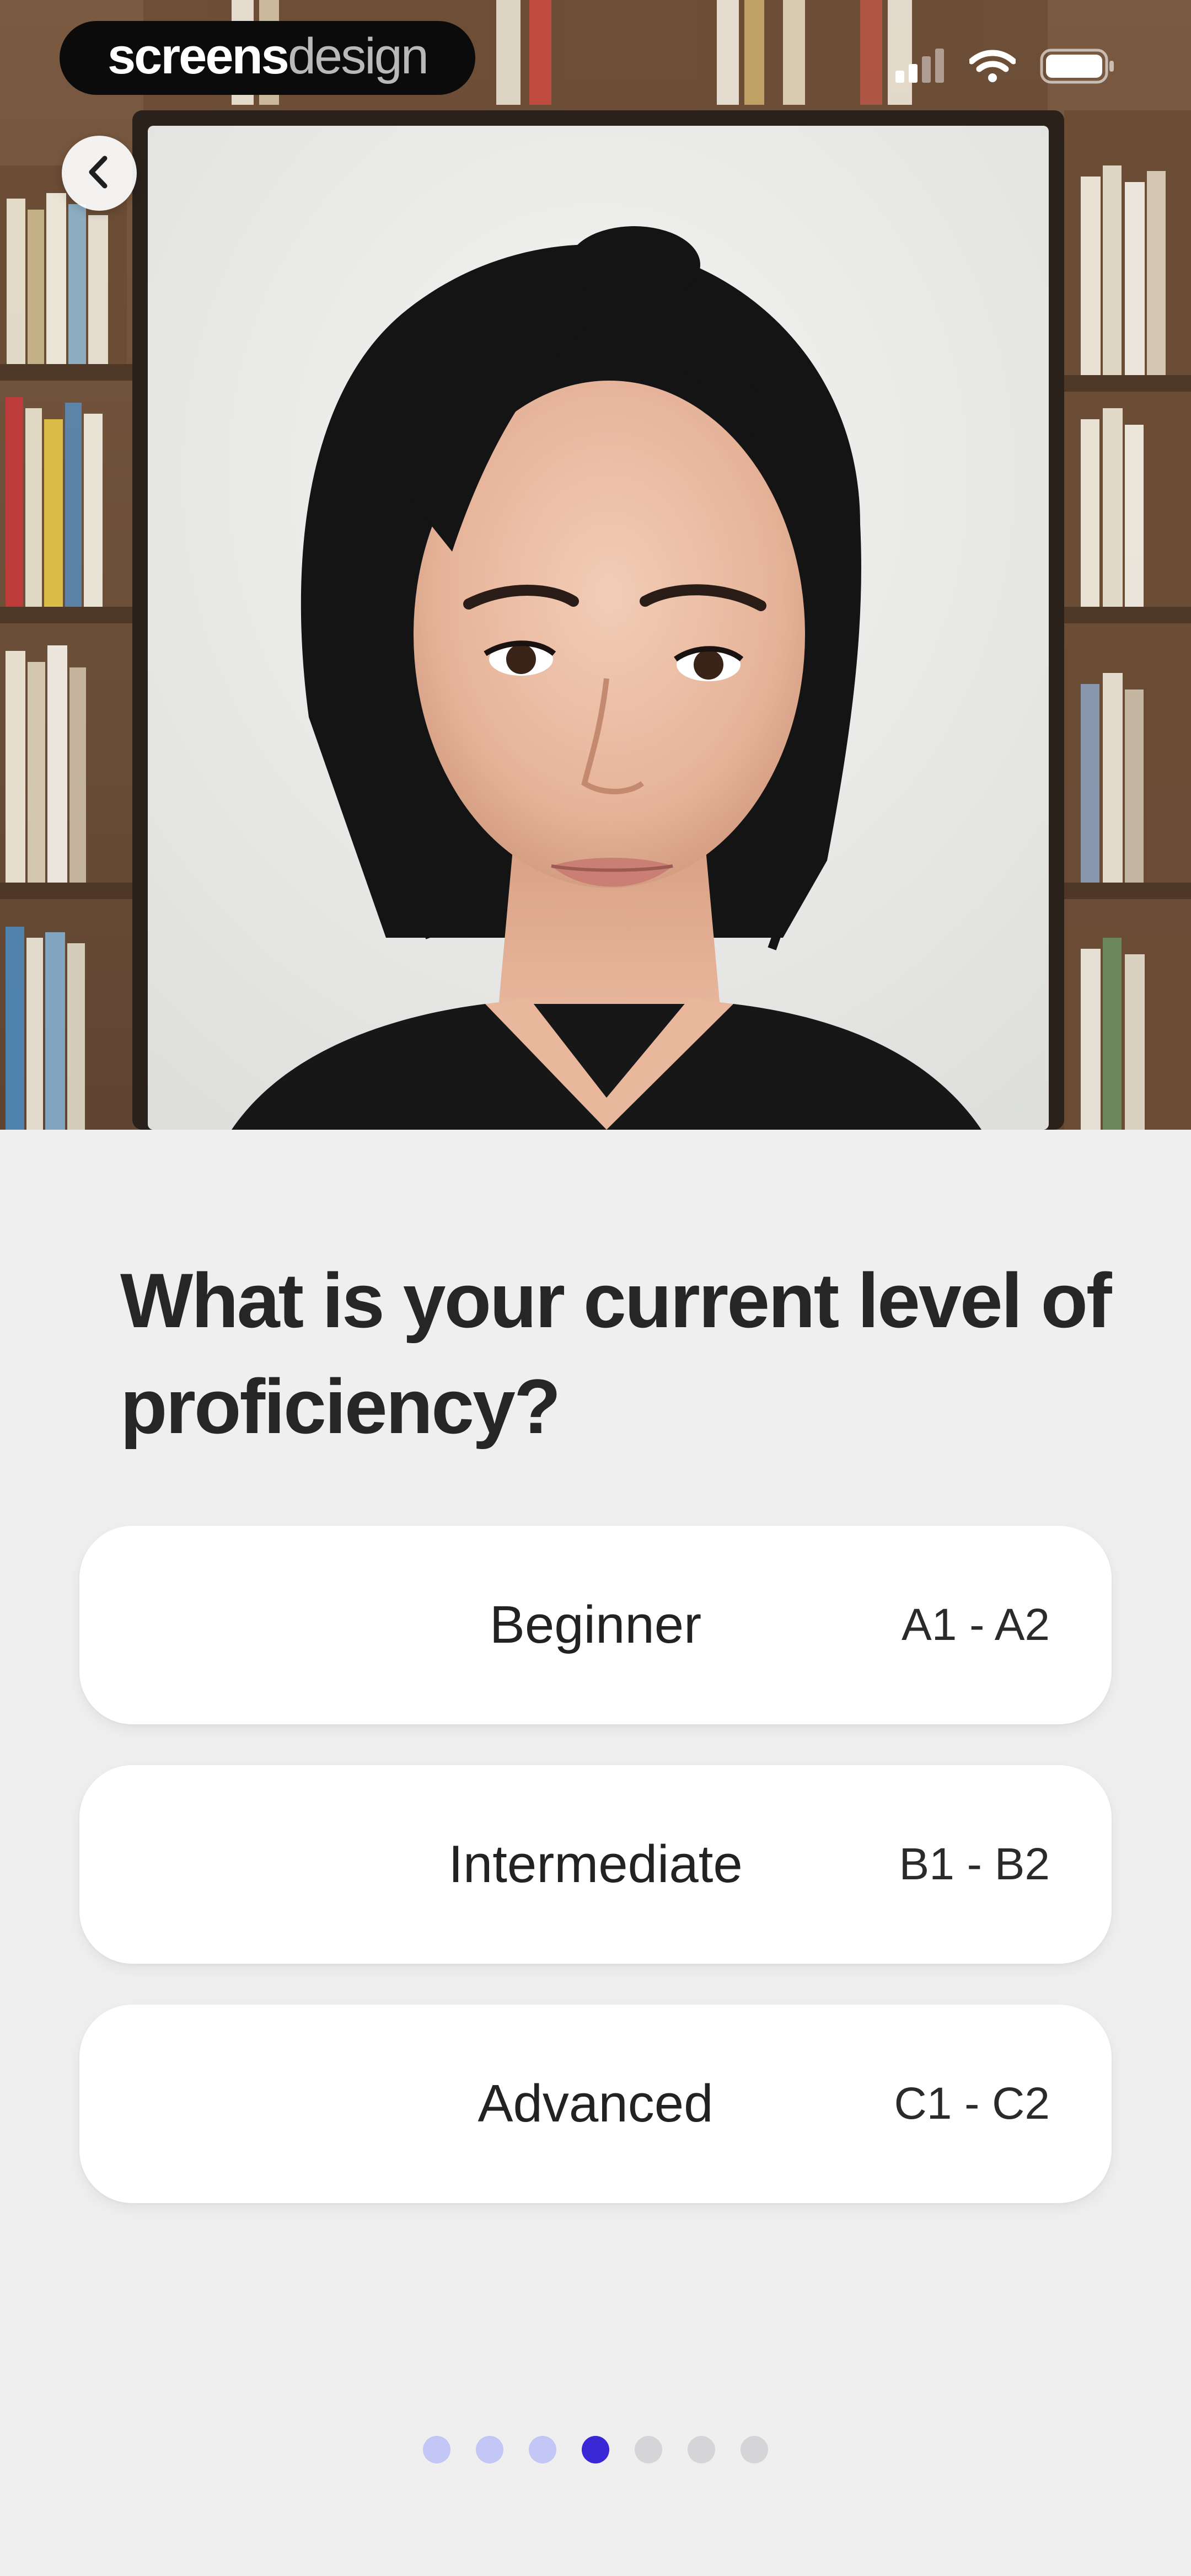 The width and height of the screenshot is (1191, 2576). What do you see at coordinates (993, 67) in the screenshot?
I see `wifi-icon` at bounding box center [993, 67].